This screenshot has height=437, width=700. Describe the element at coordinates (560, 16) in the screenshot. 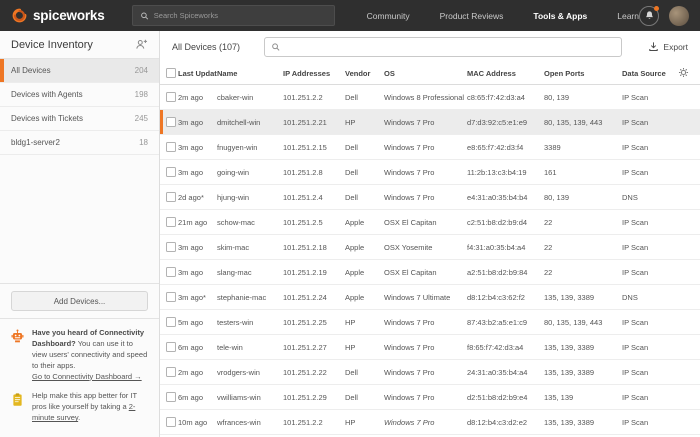

I see `nav-item-tools-apps: Tools & Apps` at that location.